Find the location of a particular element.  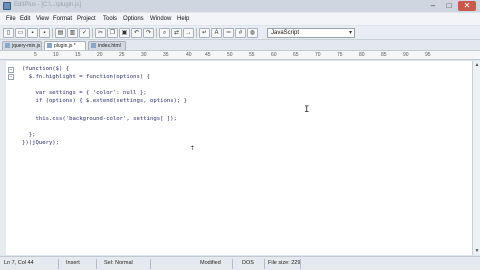

menu-options: Options is located at coordinates (133, 19).